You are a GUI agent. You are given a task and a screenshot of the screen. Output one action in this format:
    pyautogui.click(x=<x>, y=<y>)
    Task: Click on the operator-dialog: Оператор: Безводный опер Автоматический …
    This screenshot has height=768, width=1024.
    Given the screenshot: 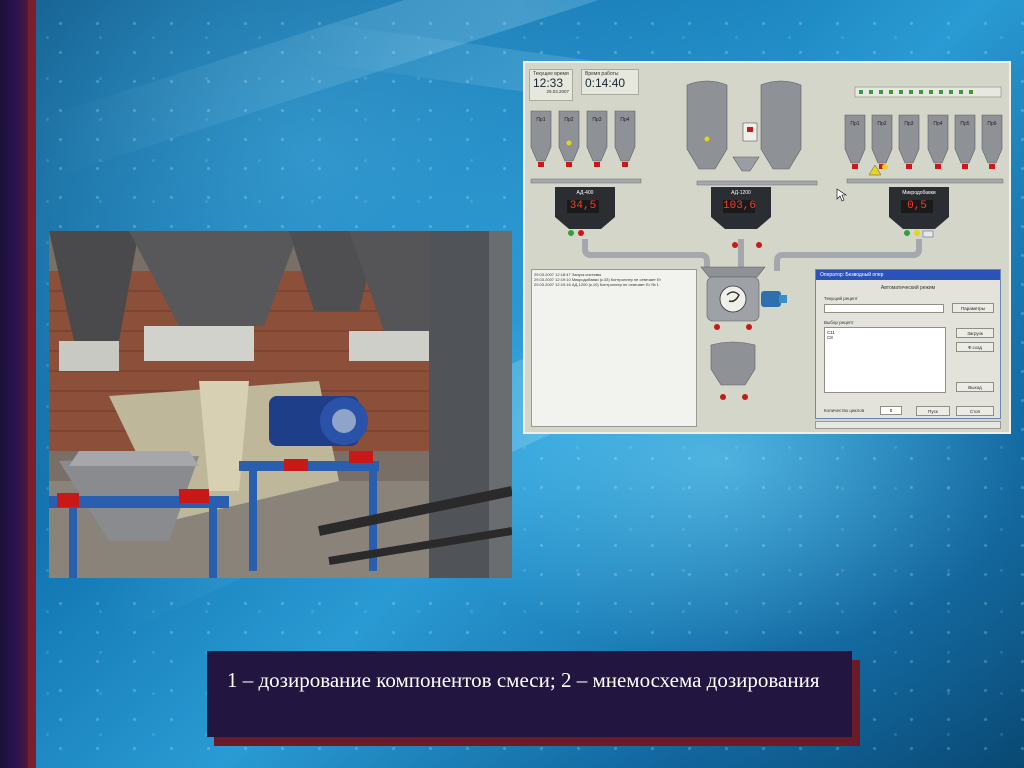 What is the action you would take?
    pyautogui.click(x=908, y=344)
    